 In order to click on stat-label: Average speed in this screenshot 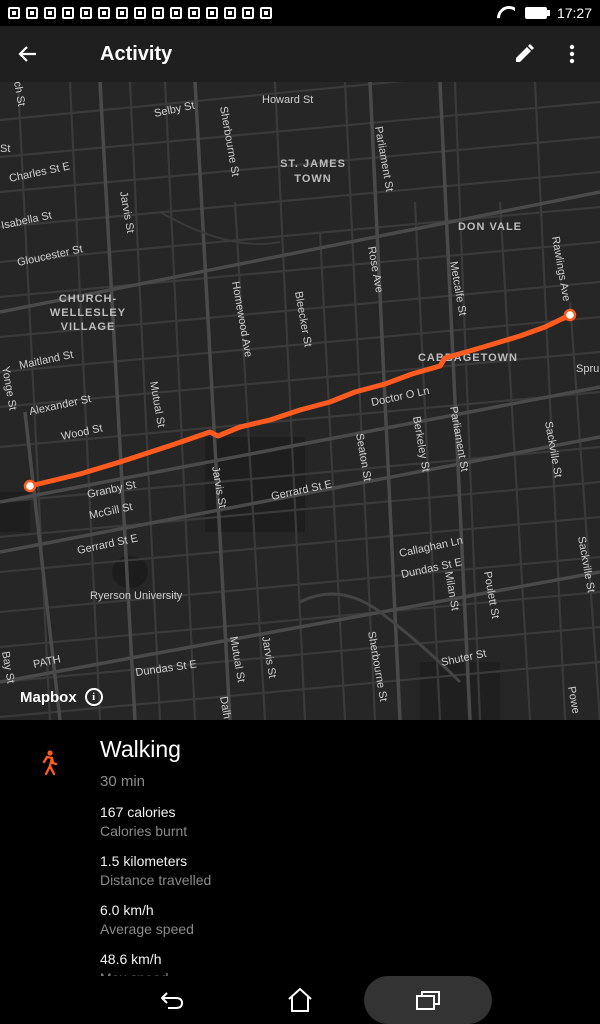, I will do `click(147, 929)`.